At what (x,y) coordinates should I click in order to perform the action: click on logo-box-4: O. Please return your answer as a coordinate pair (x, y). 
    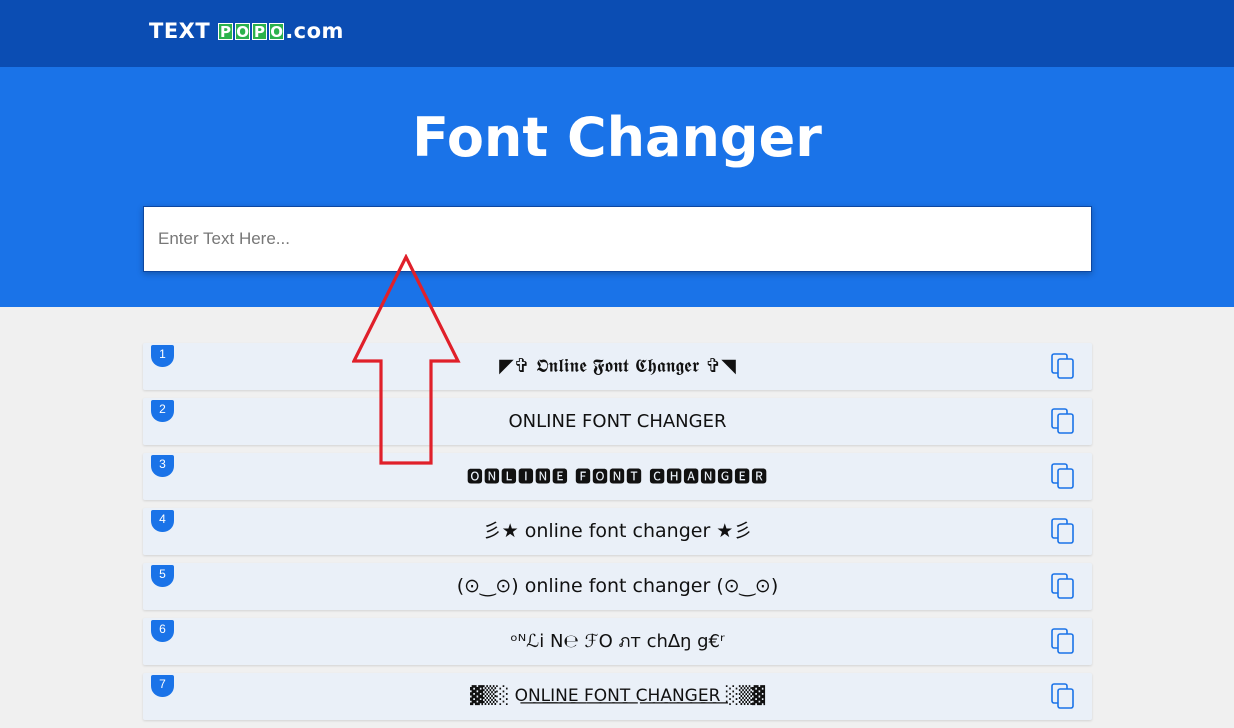
    Looking at the image, I should click on (277, 31).